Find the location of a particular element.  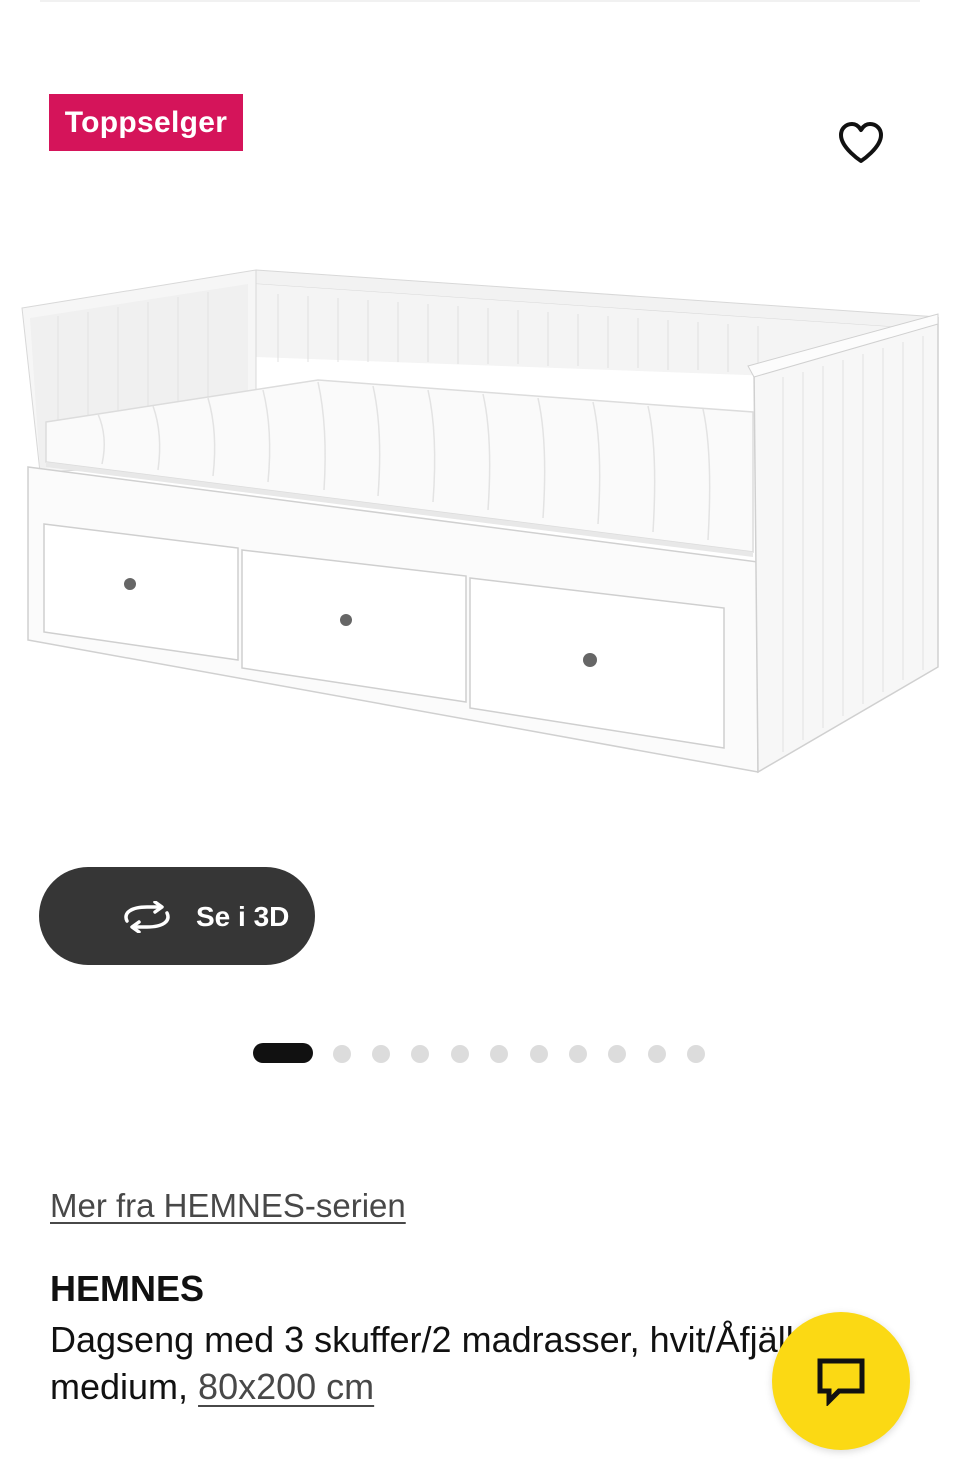

top-divider is located at coordinates (480, 1).